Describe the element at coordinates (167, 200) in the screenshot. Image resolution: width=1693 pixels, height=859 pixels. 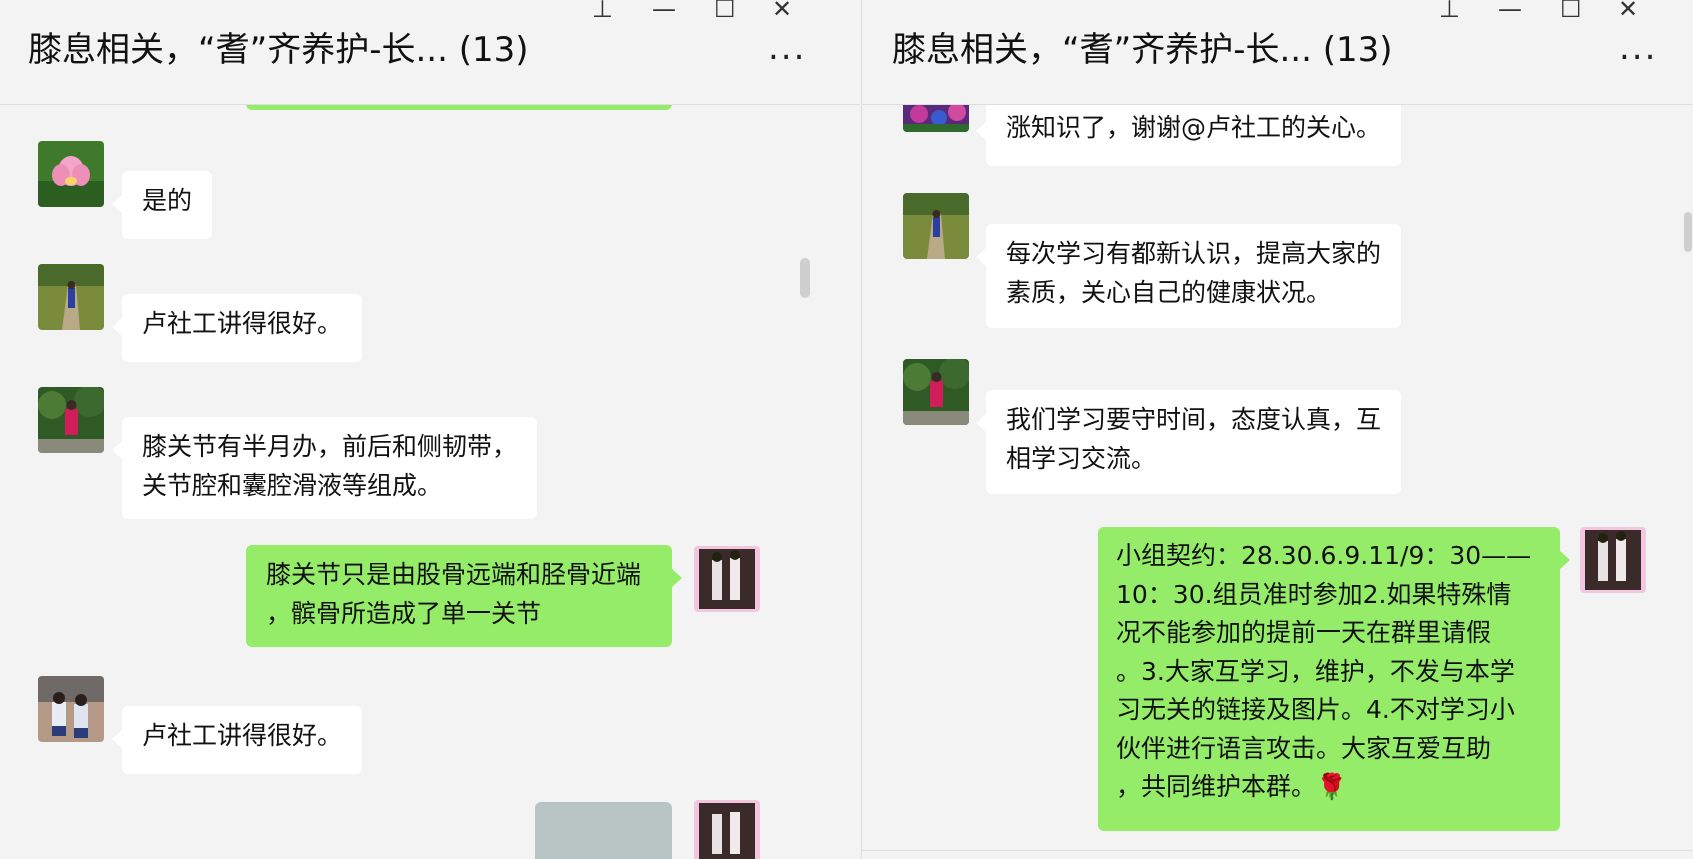
I see `message-text: 是的` at that location.